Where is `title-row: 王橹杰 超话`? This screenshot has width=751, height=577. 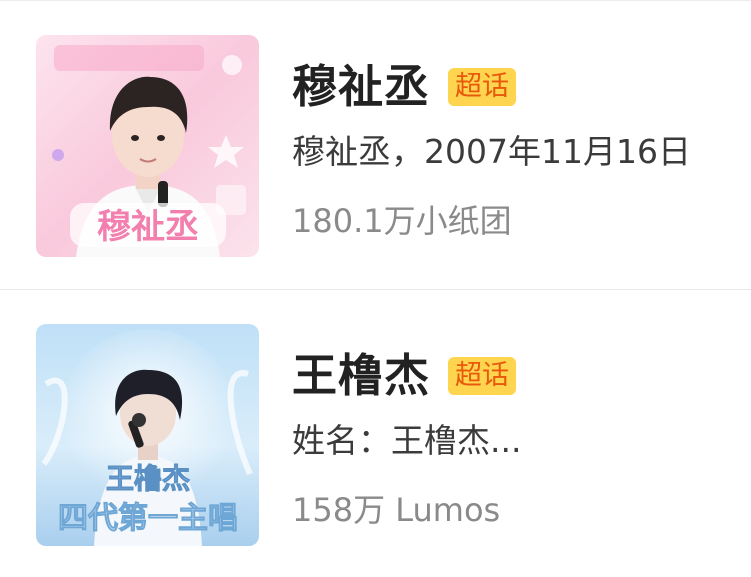
title-row: 王橹杰 超话 is located at coordinates (404, 376).